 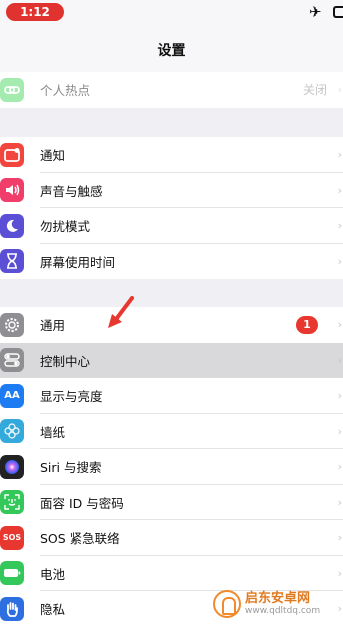 I want to click on settings-group-network: 个人热点 关闭 ›, so click(x=171, y=90).